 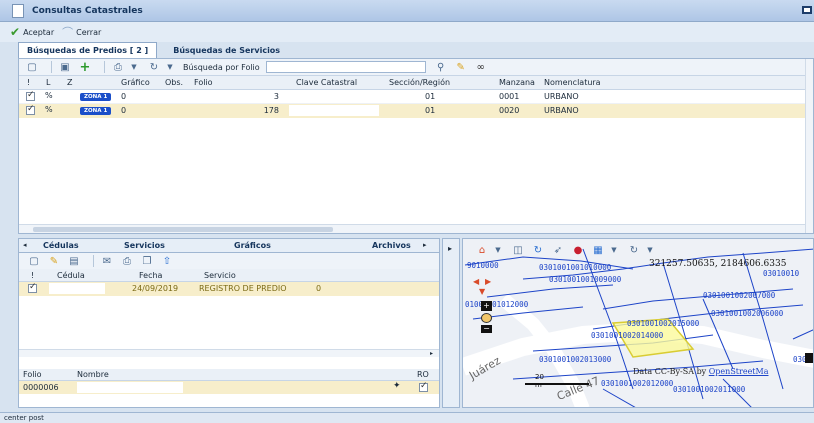 I want to click on clave-catastral-redacted, so click(x=334, y=110).